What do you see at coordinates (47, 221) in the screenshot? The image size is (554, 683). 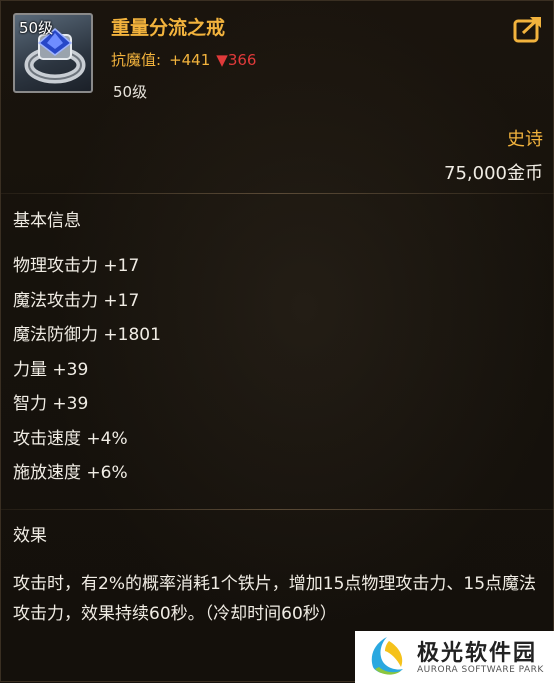 I see `basic-info-title: 基本信息` at bounding box center [47, 221].